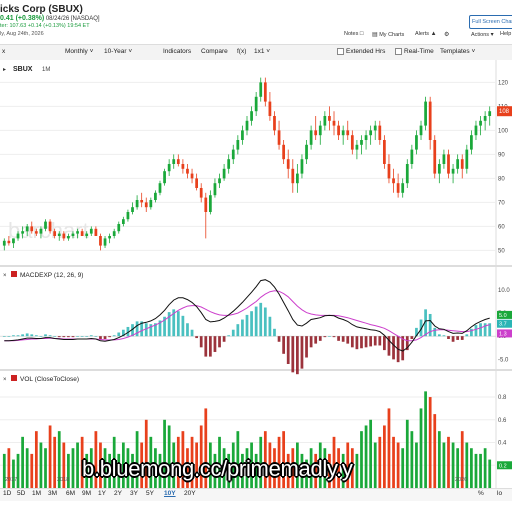 This screenshot has width=512, height=512. What do you see at coordinates (102, 493) in the screenshot?
I see `range-1y: 1Y` at bounding box center [102, 493].